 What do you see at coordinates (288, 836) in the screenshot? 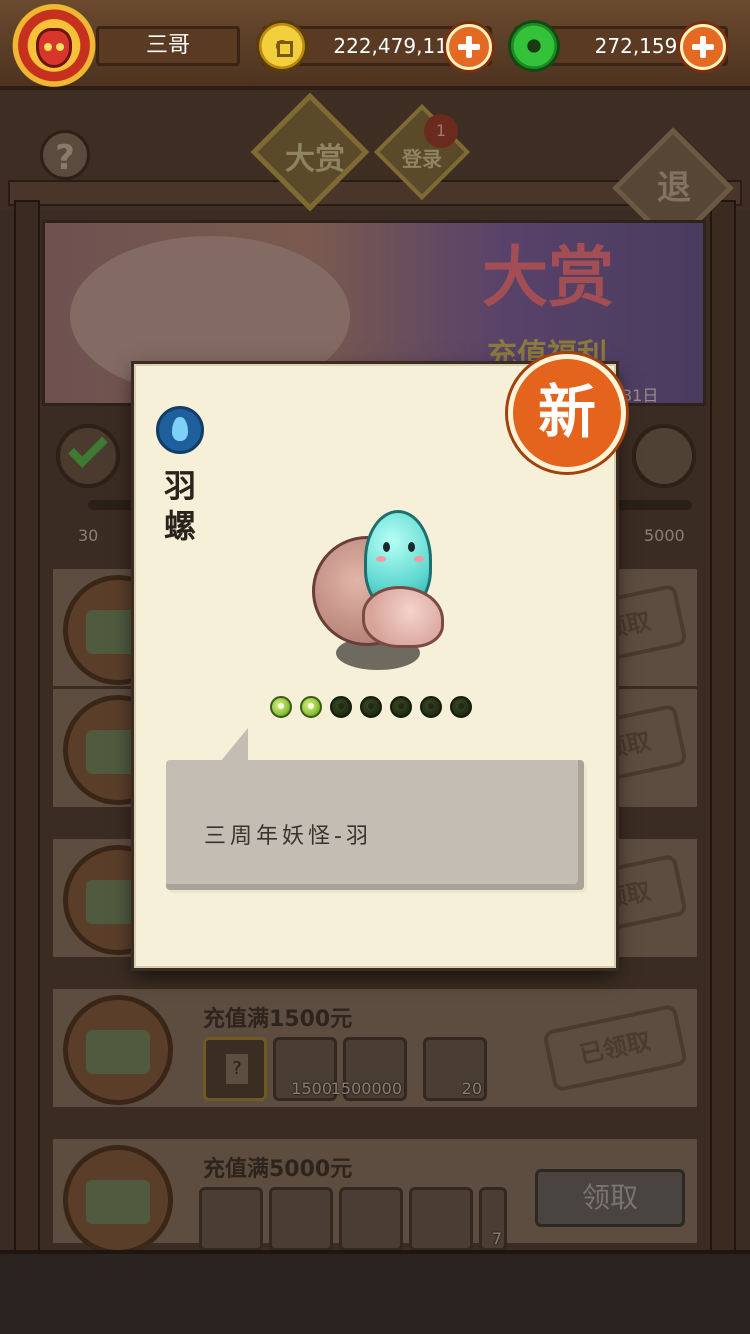
I see `yokai-description: 三周年妖怪-羽` at bounding box center [288, 836].